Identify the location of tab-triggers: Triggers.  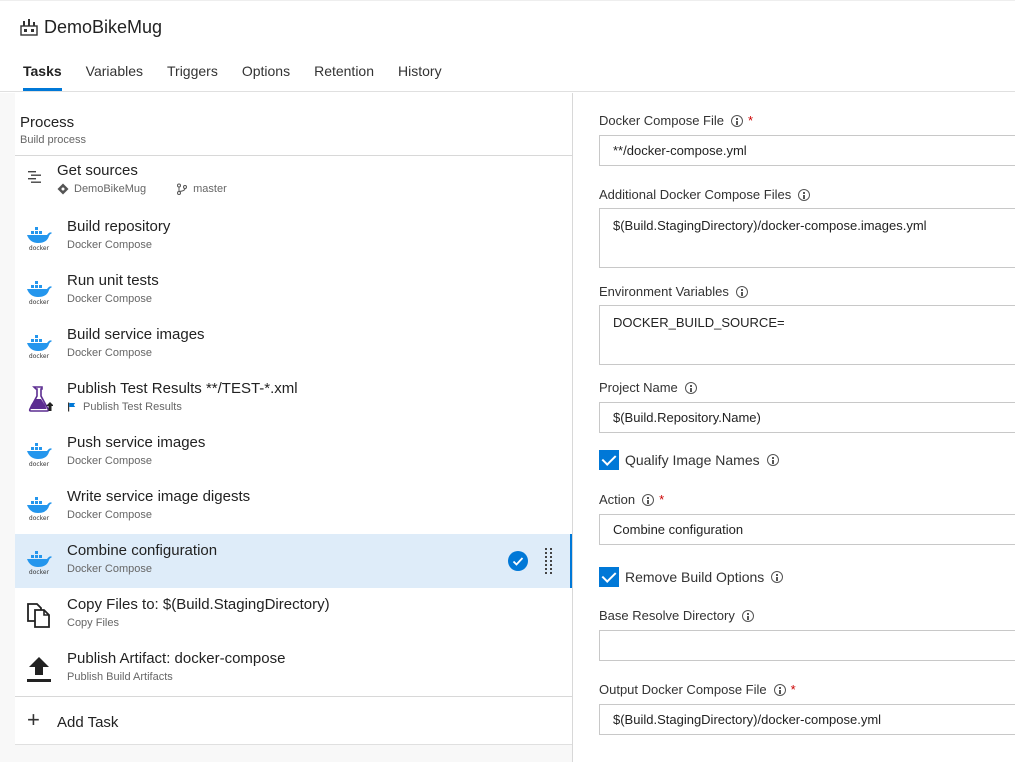
(192, 76).